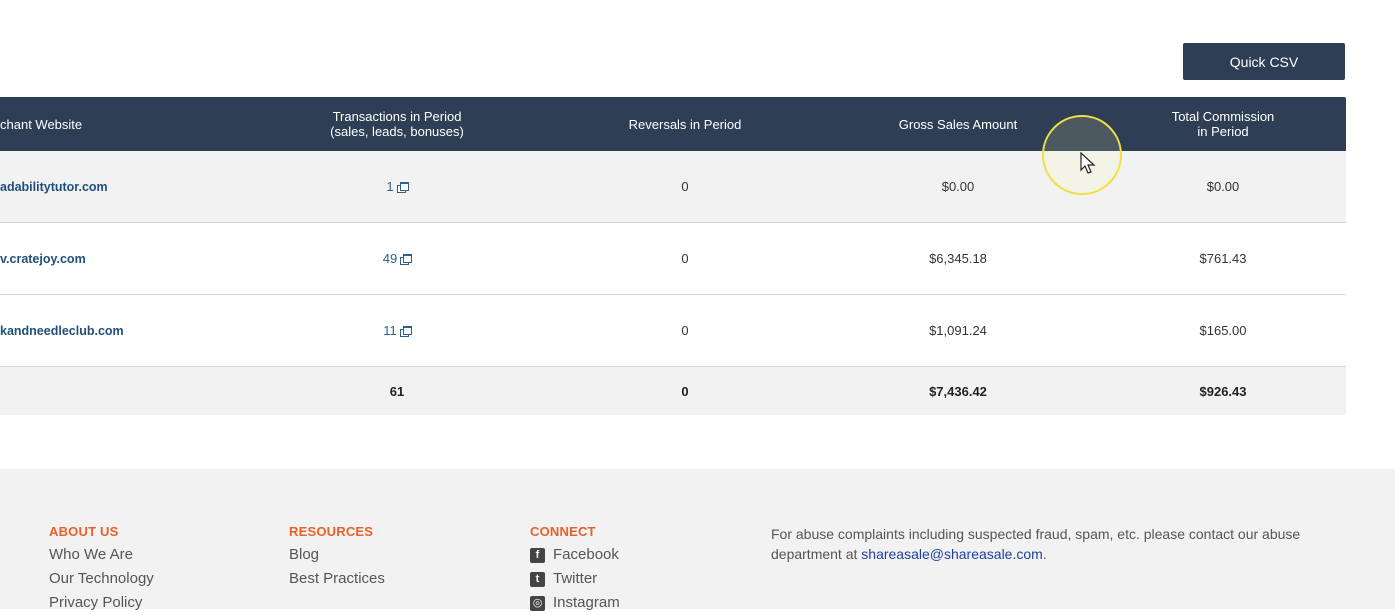 The height and width of the screenshot is (615, 1395). What do you see at coordinates (575, 579) in the screenshot?
I see `footer-link-twitter: t Twitter` at bounding box center [575, 579].